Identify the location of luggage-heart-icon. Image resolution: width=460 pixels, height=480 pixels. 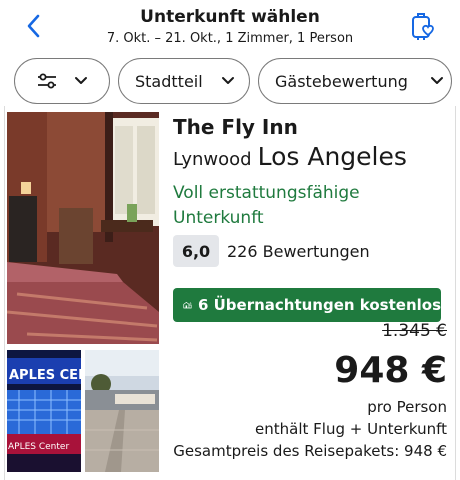
(423, 26).